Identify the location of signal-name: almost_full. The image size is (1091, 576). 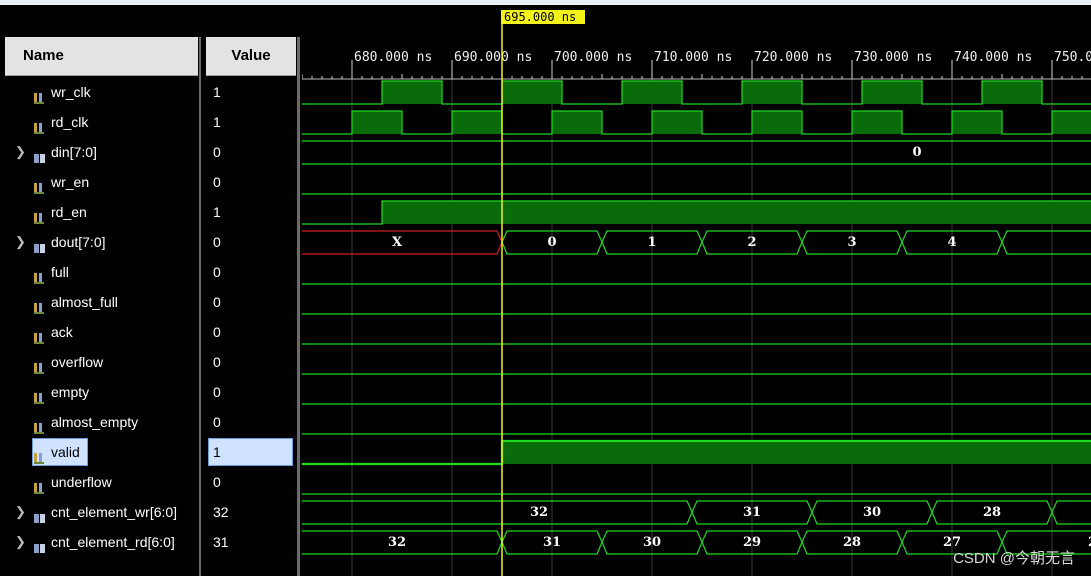
(84, 302).